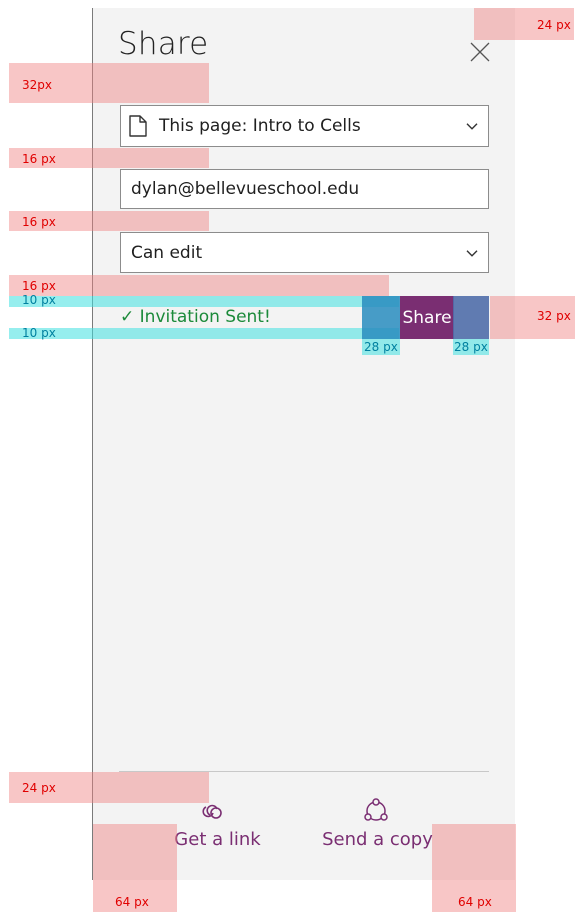 The height and width of the screenshot is (913, 575). Describe the element at coordinates (245, 189) in the screenshot. I see `email-field-value: dylan@bellevueschool.edu` at that location.